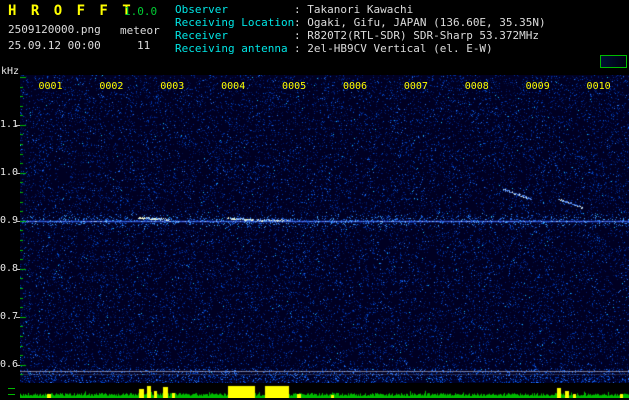  I want to click on observation-start-datetime: 25.09.12 00:00, so click(54, 45).